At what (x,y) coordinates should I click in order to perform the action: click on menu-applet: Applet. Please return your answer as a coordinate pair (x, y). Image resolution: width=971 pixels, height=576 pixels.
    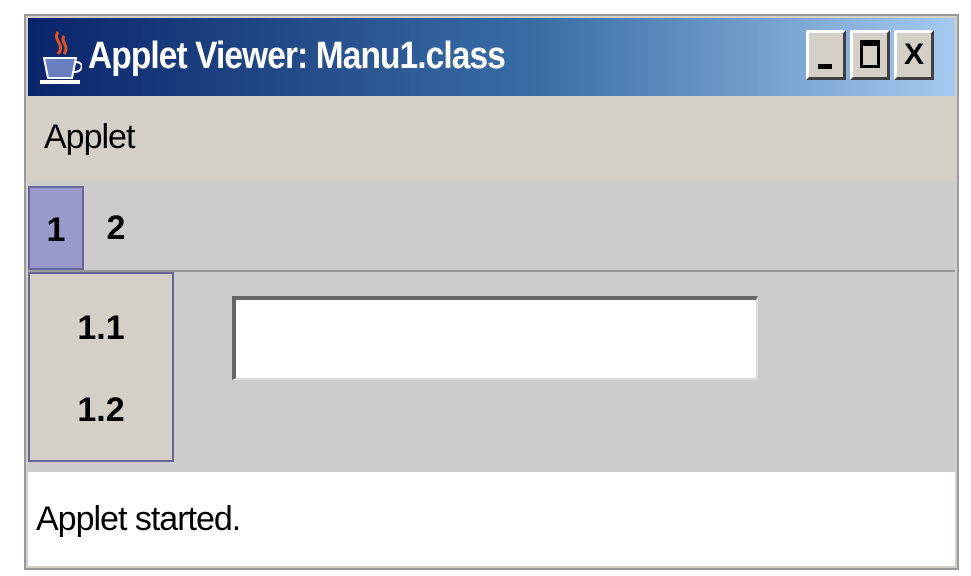
    Looking at the image, I should click on (89, 137).